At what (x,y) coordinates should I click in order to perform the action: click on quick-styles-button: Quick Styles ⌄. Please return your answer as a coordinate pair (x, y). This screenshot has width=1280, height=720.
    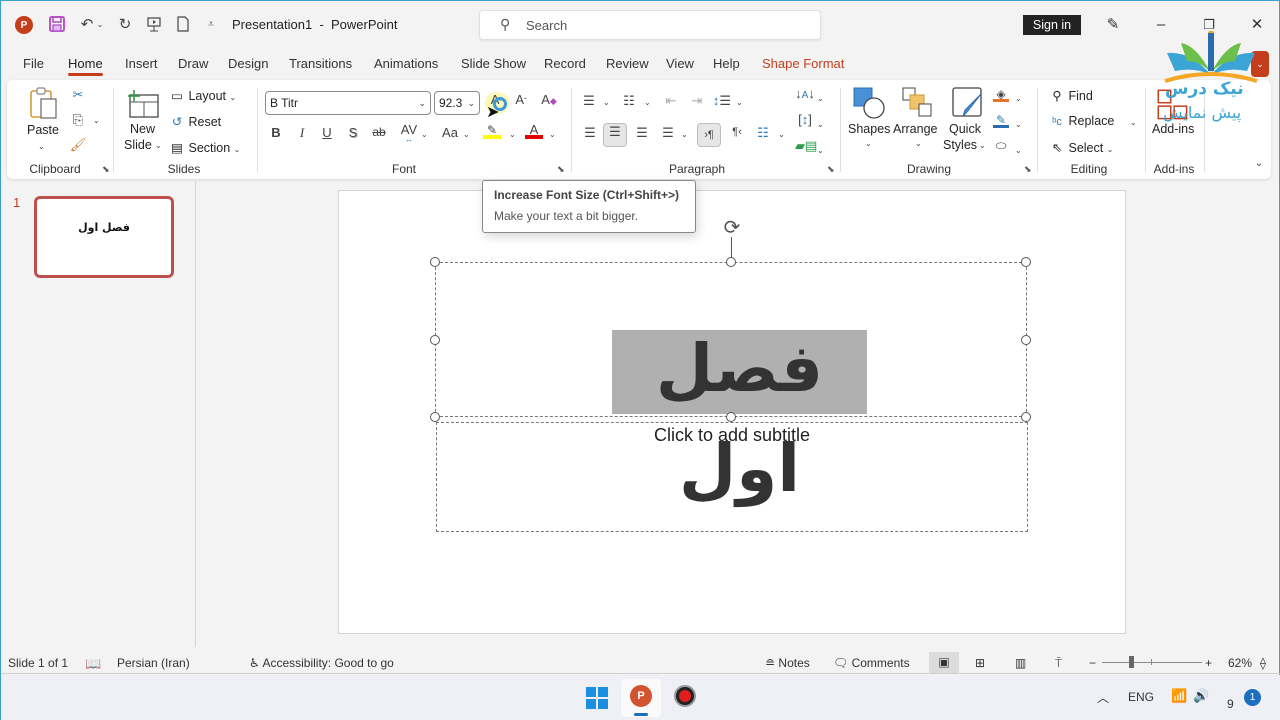
    Looking at the image, I should click on (967, 122).